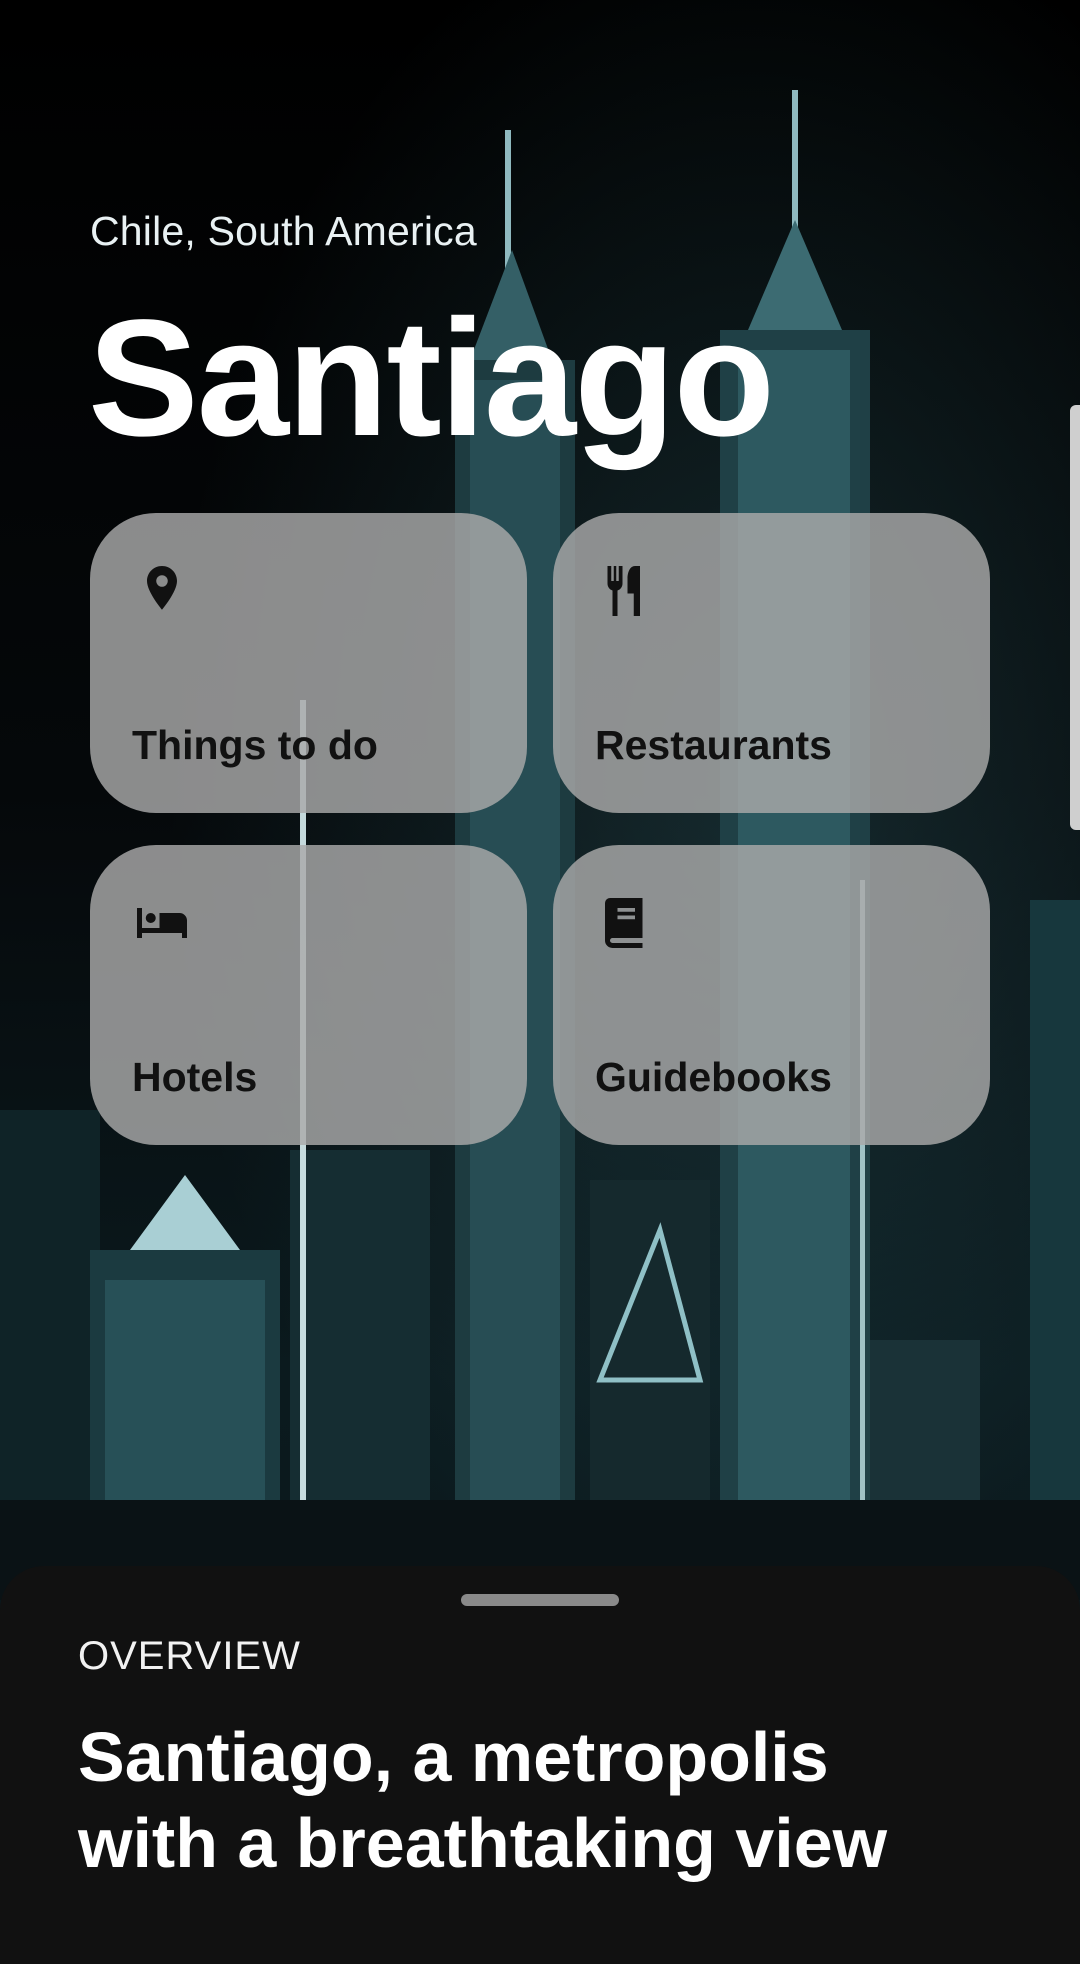 The height and width of the screenshot is (1964, 1080). What do you see at coordinates (623, 591) in the screenshot?
I see `fork-knife-icon` at bounding box center [623, 591].